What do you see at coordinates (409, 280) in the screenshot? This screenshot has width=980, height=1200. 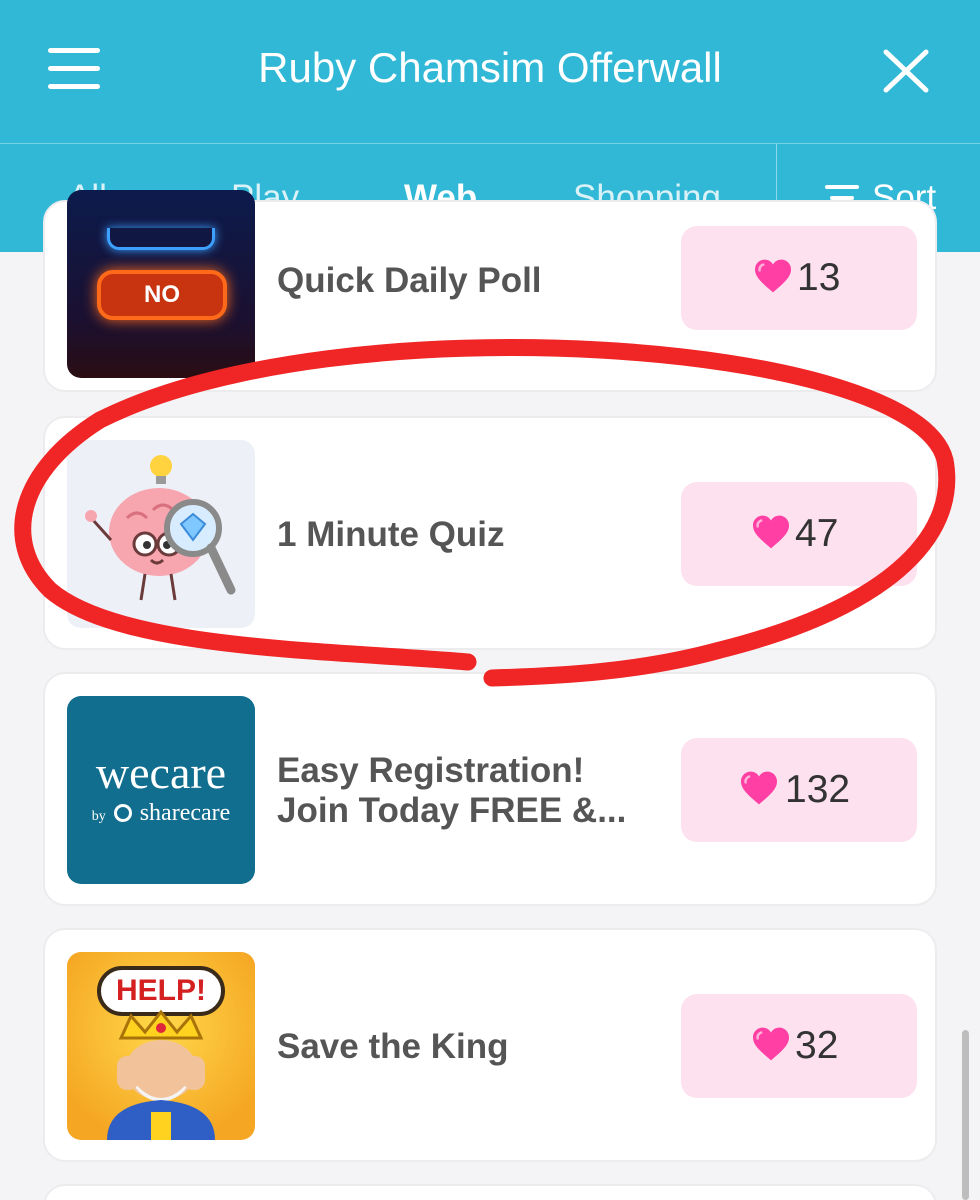 I see `offer-title: Quick Daily Poll` at bounding box center [409, 280].